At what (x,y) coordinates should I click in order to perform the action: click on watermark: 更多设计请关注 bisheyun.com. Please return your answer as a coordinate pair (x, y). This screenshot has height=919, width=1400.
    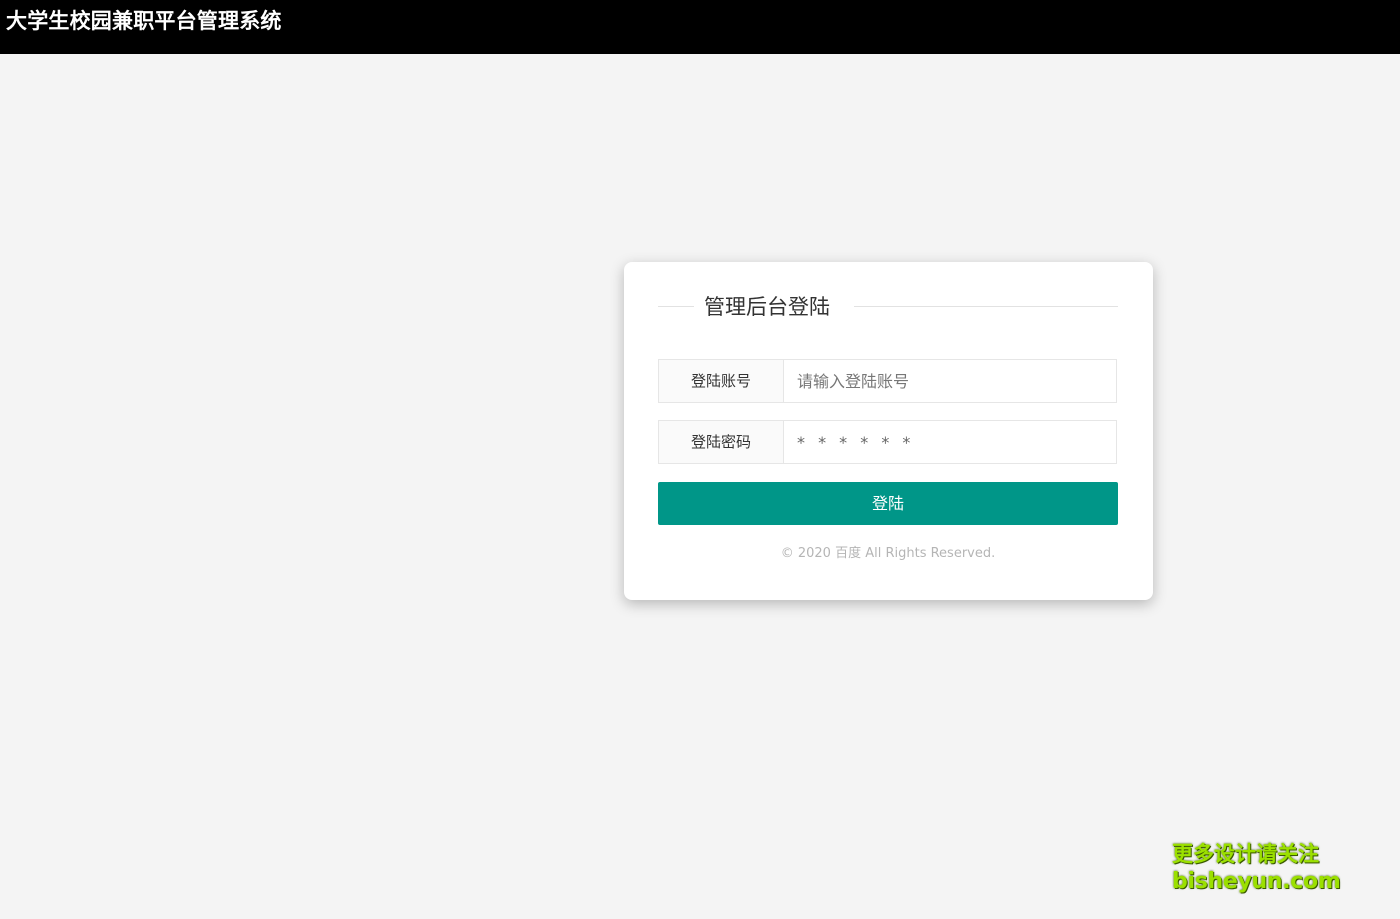
    Looking at the image, I should click on (1257, 868).